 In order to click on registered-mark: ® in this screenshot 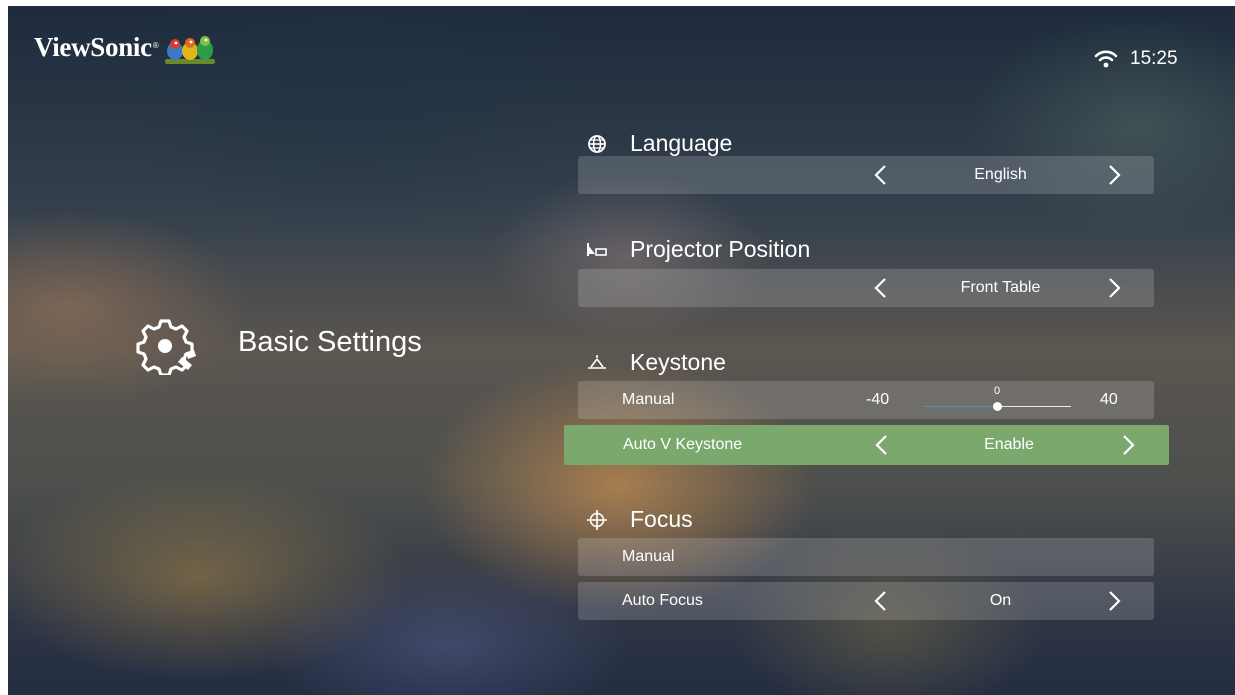, I will do `click(155, 45)`.